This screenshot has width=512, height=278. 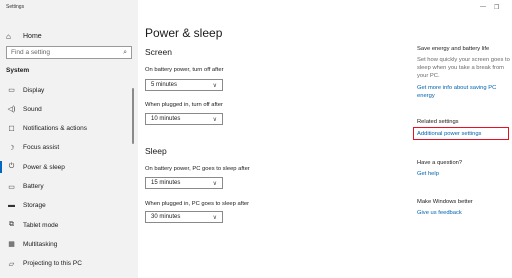 I want to click on sleep-plugged-value: 30 minutes, so click(x=166, y=217).